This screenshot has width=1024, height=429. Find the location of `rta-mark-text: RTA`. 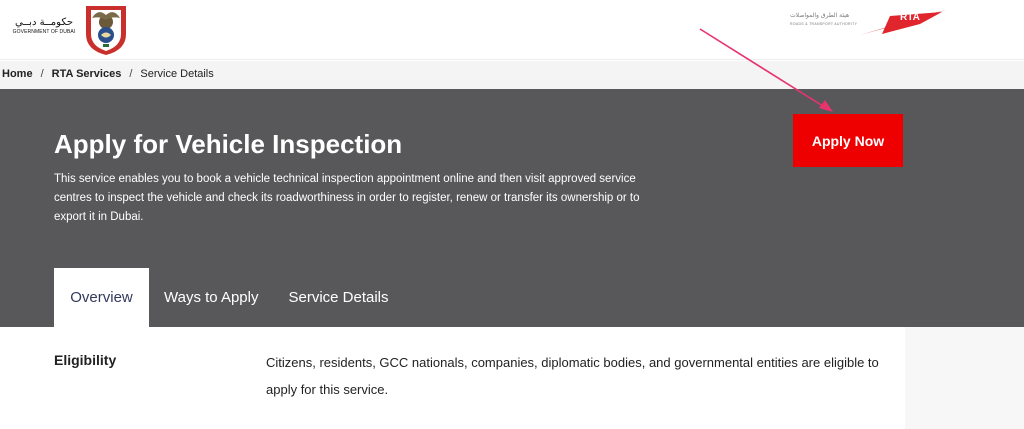

rta-mark-text: RTA is located at coordinates (910, 17).